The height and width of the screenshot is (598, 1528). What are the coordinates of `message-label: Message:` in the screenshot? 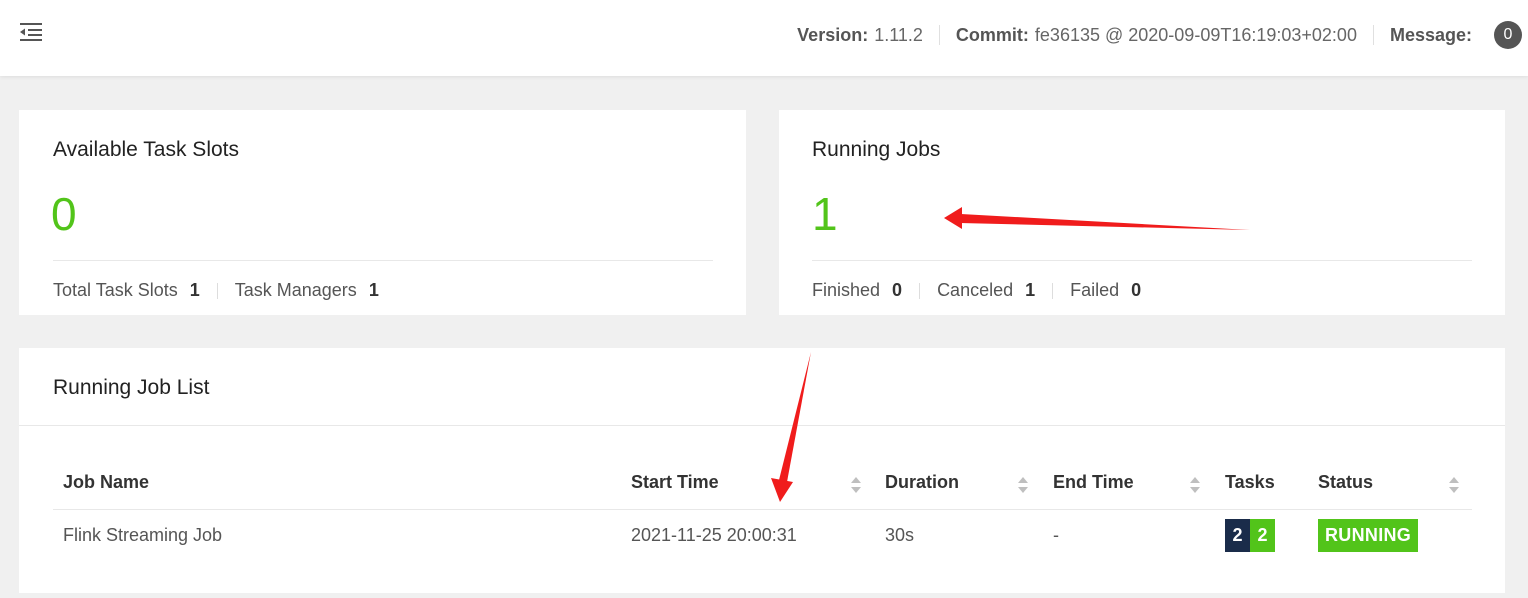 It's located at (1430, 34).